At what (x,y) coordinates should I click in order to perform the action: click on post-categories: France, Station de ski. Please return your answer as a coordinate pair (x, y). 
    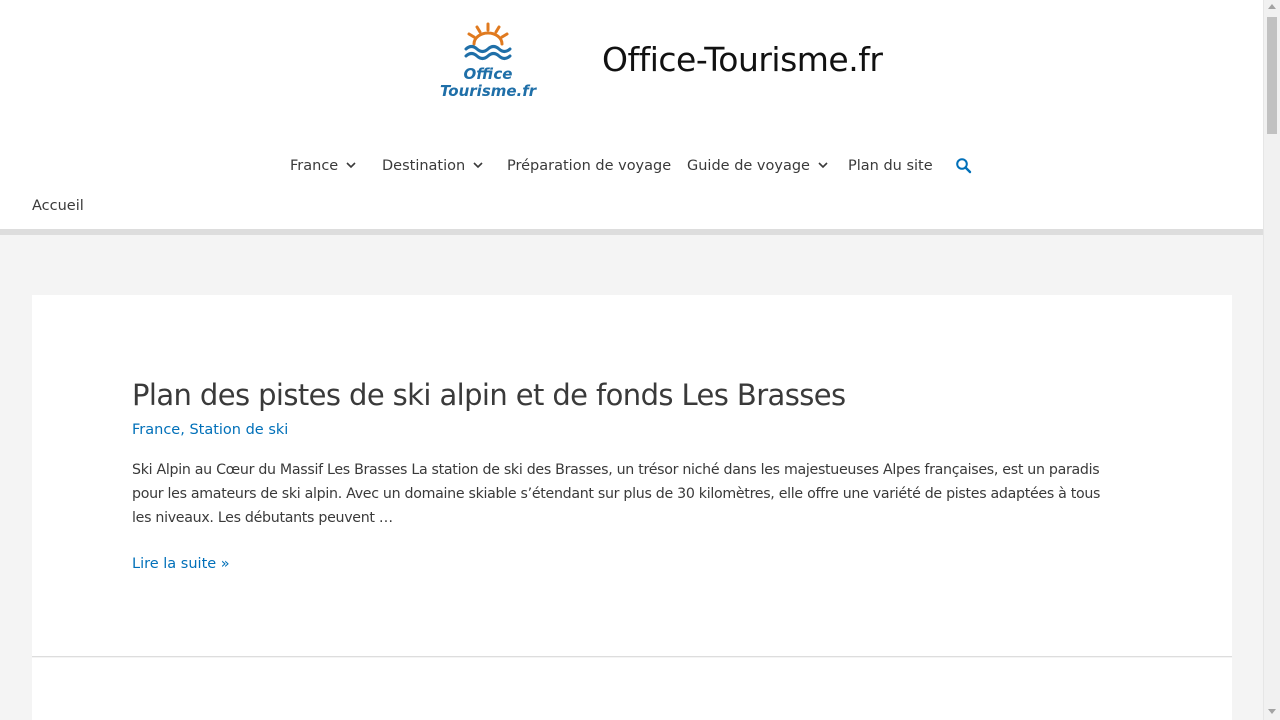
    Looking at the image, I should click on (210, 430).